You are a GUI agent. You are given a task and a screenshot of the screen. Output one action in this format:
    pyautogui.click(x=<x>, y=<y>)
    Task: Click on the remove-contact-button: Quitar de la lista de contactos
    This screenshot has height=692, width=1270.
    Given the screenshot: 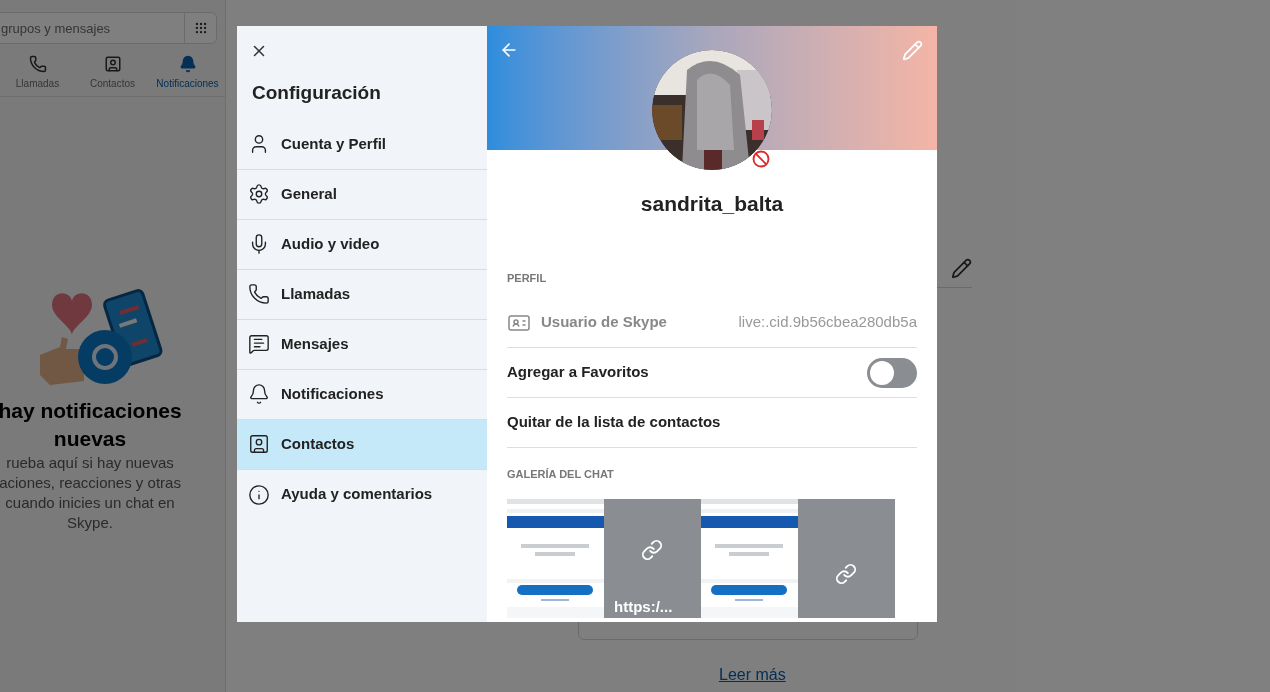 What is the action you would take?
    pyautogui.click(x=712, y=423)
    